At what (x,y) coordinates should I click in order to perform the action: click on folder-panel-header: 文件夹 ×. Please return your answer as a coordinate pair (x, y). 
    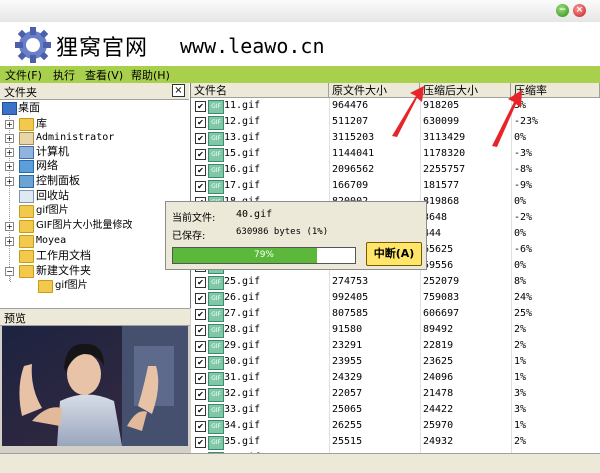
    Looking at the image, I should click on (94, 91).